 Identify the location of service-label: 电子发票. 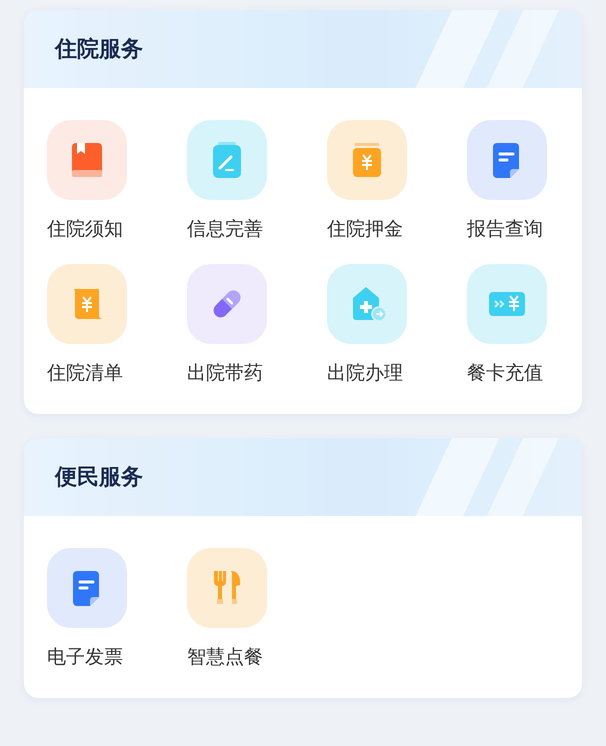
(85, 657).